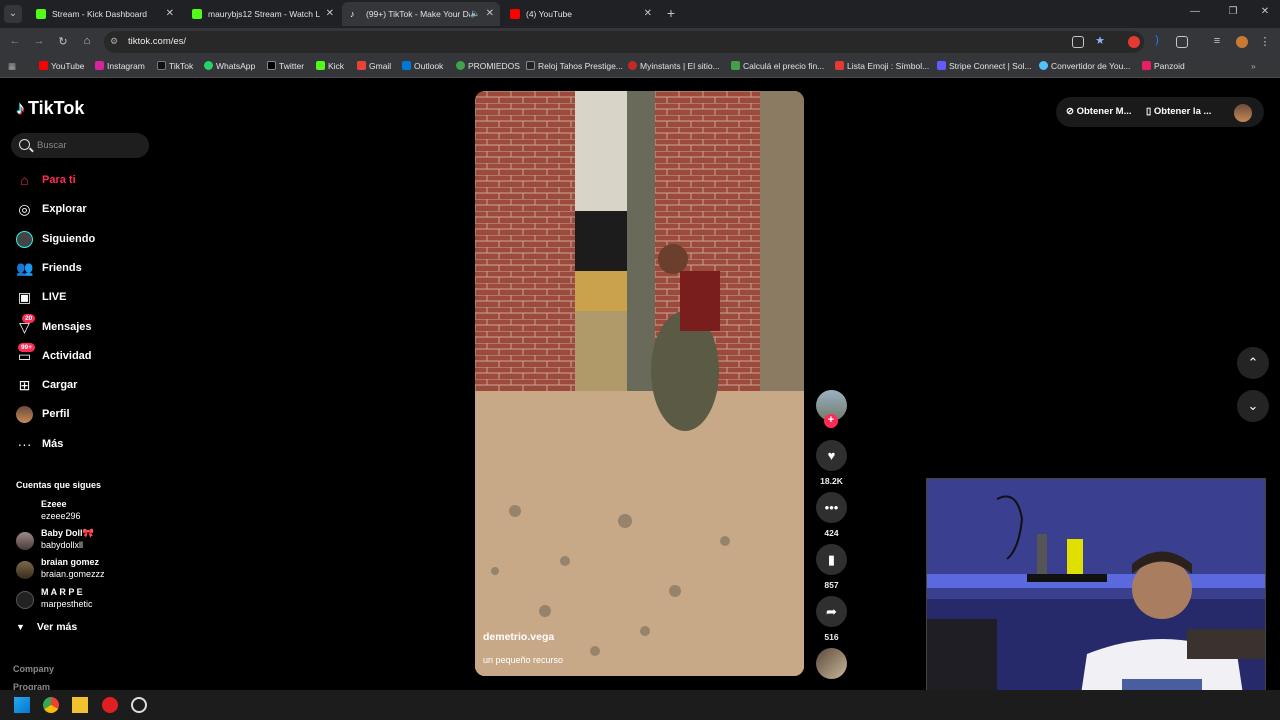 The height and width of the screenshot is (720, 1280). I want to click on logo-text: TikTok, so click(56, 108).